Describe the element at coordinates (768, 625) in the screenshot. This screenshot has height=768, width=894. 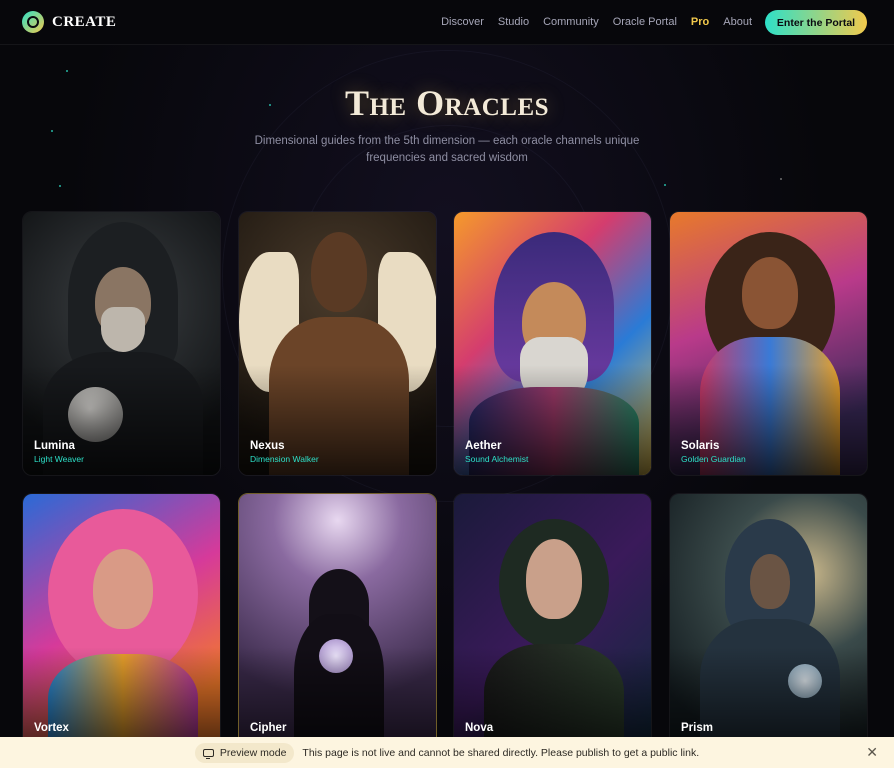
I see `oracle-card-prism: Prism` at that location.